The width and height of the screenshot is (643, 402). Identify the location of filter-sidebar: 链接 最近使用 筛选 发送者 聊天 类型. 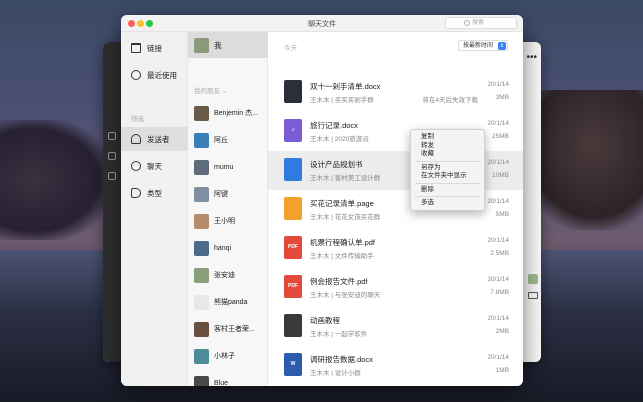
(154, 209).